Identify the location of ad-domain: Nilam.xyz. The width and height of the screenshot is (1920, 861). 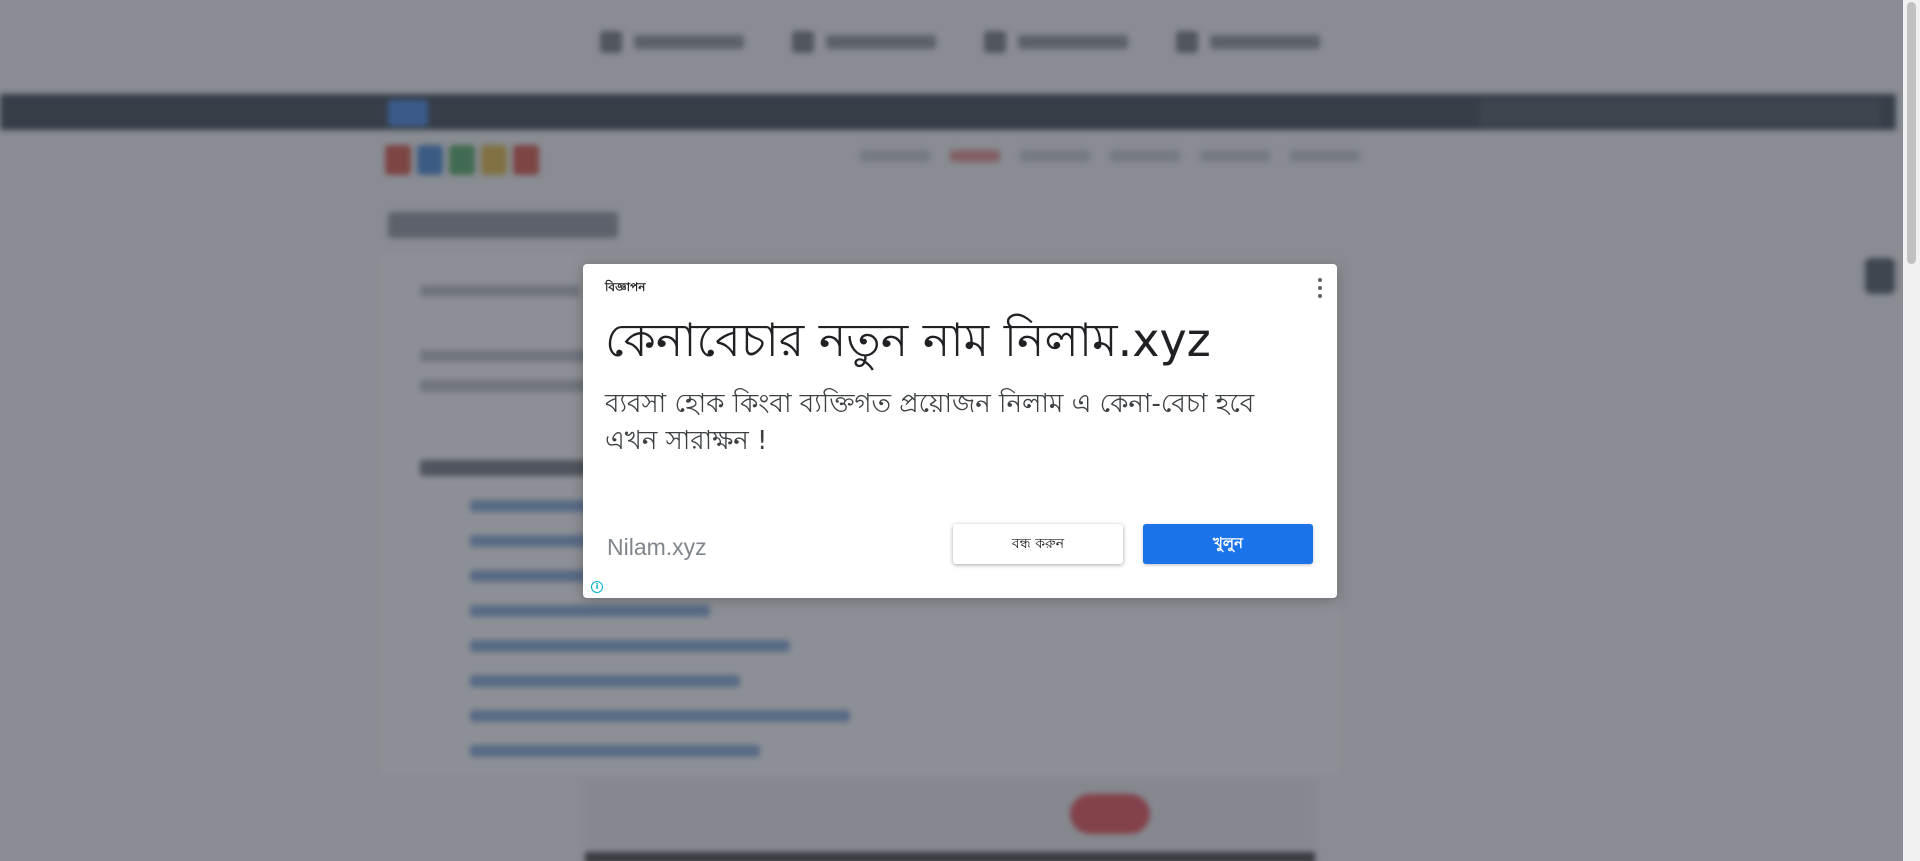
(657, 547).